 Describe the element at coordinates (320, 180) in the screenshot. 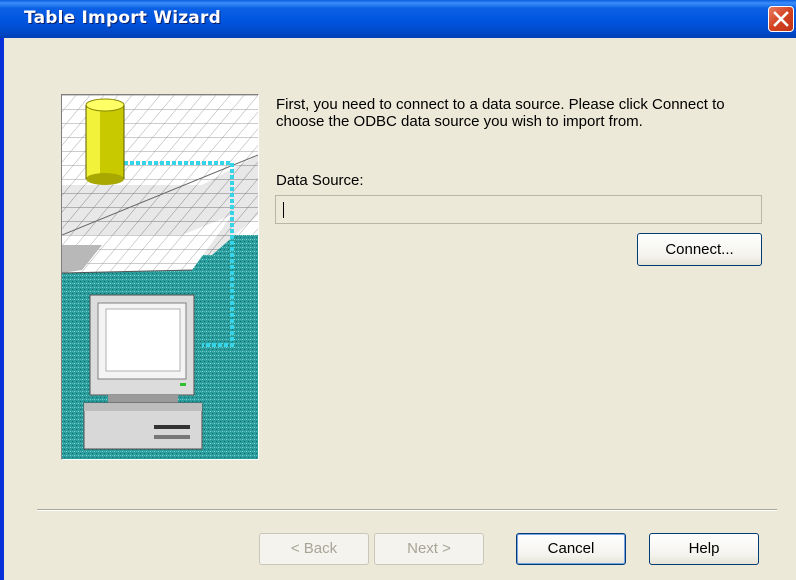

I see `data-source-label: Data Source:` at that location.